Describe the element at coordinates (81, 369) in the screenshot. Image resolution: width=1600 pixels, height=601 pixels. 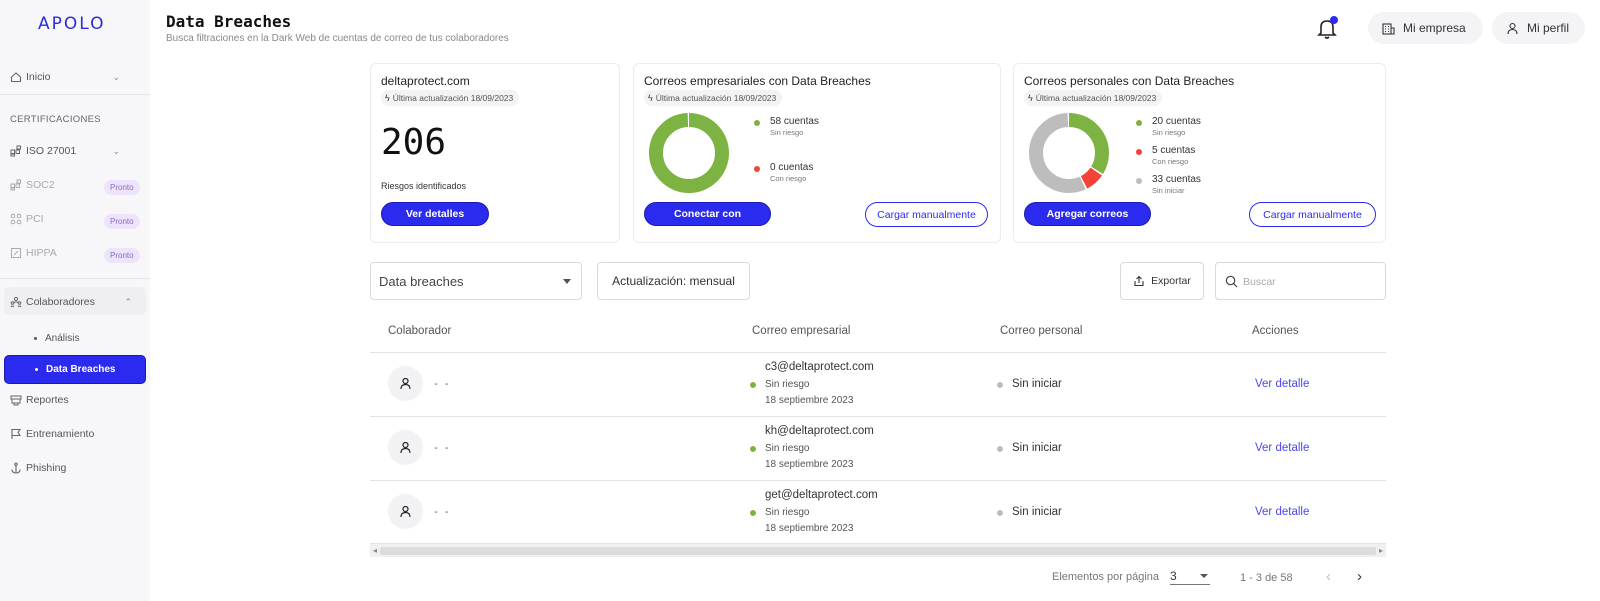
I see `sidebar-subitem-label: Data Breaches` at that location.